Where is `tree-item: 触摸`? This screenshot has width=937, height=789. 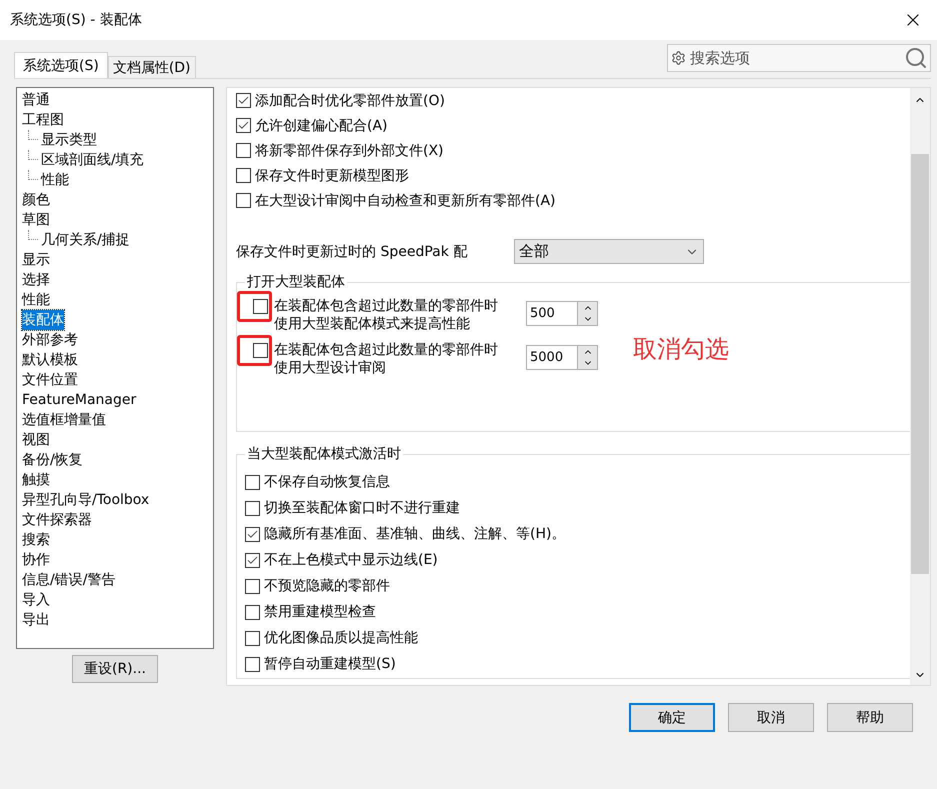 tree-item: 触摸 is located at coordinates (36, 480).